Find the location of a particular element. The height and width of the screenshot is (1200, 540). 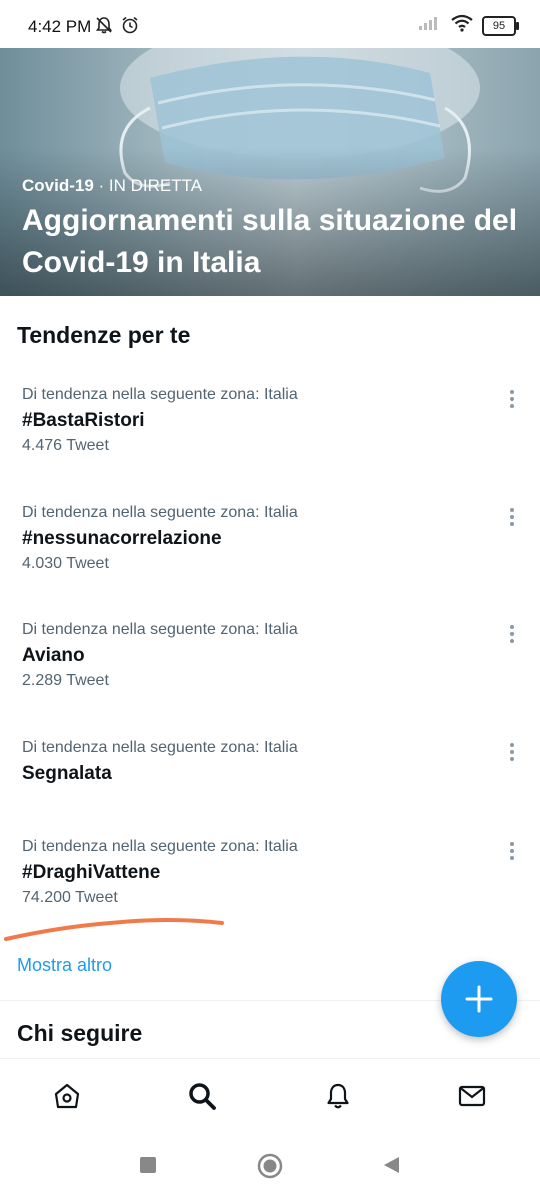

show-more-link: Mostra altro is located at coordinates (64, 965).